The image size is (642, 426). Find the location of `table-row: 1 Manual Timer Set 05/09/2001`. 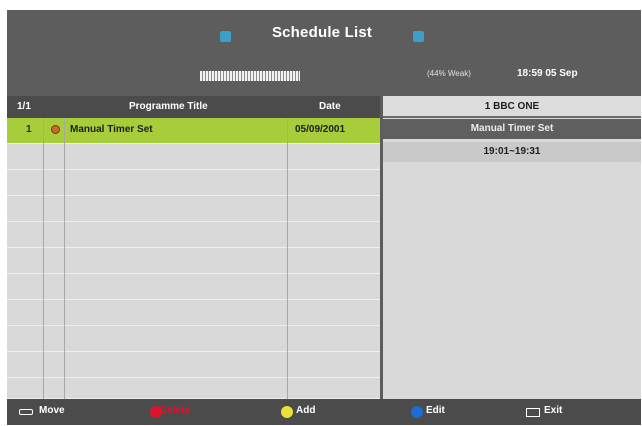

table-row: 1 Manual Timer Set 05/09/2001 is located at coordinates (193, 131).